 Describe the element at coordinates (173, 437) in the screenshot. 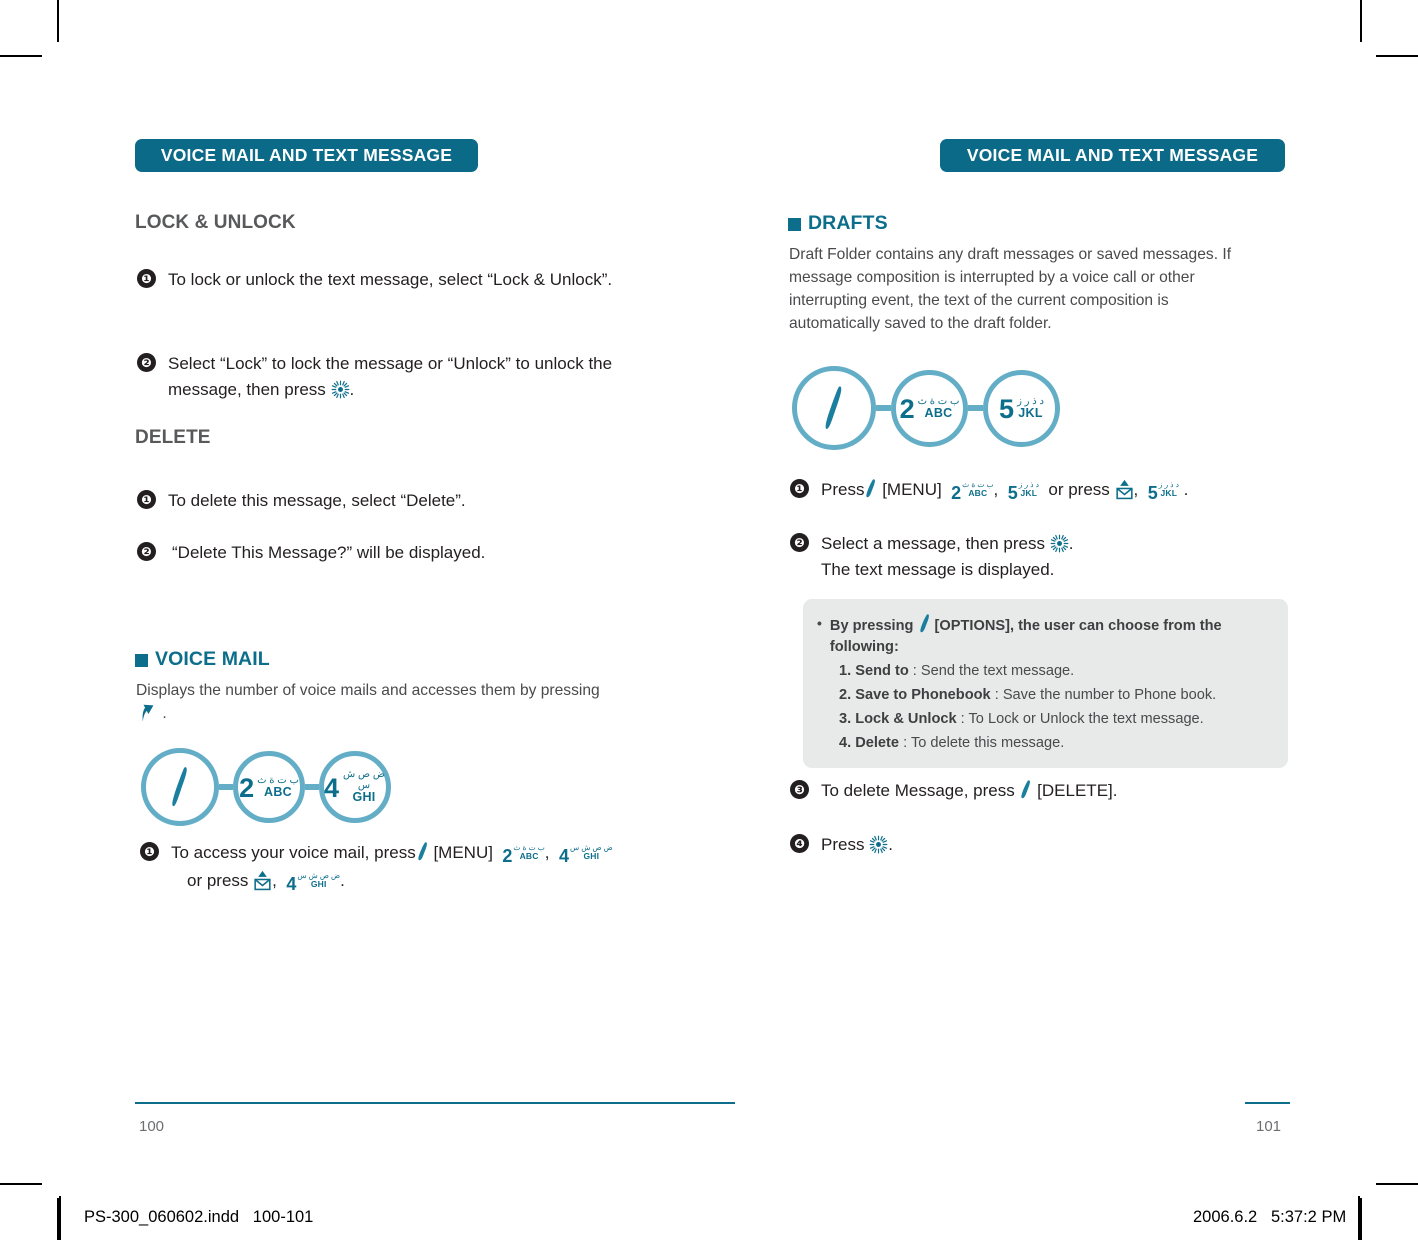

I see `heading-delete: DELETE` at that location.